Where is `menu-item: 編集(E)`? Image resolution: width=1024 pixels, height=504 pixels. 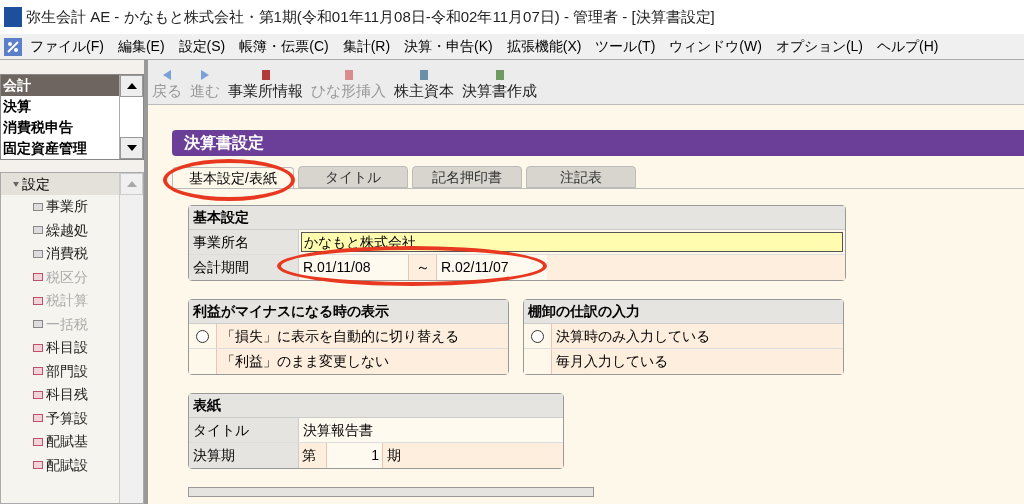
menu-item: 編集(E) is located at coordinates (141, 46).